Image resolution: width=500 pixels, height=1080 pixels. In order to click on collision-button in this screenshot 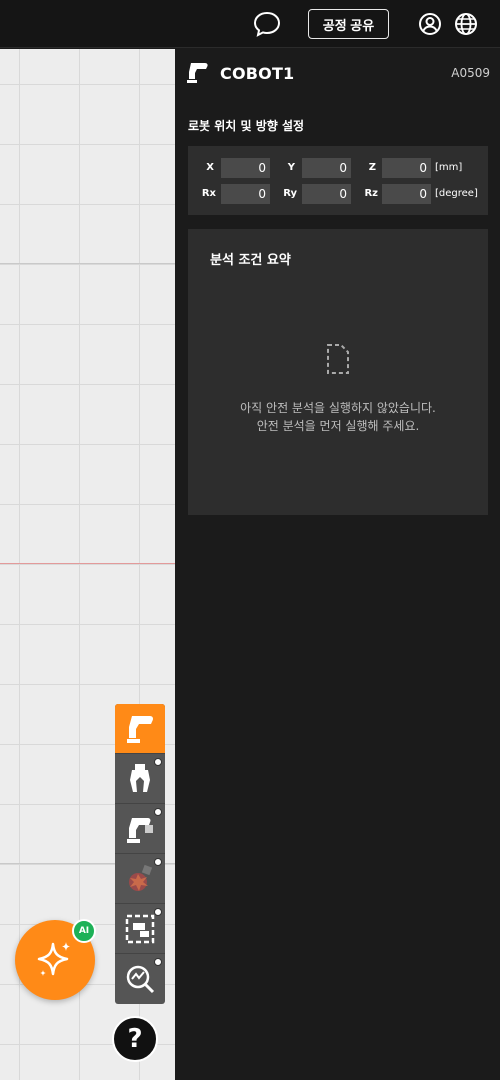, I will do `click(140, 879)`.